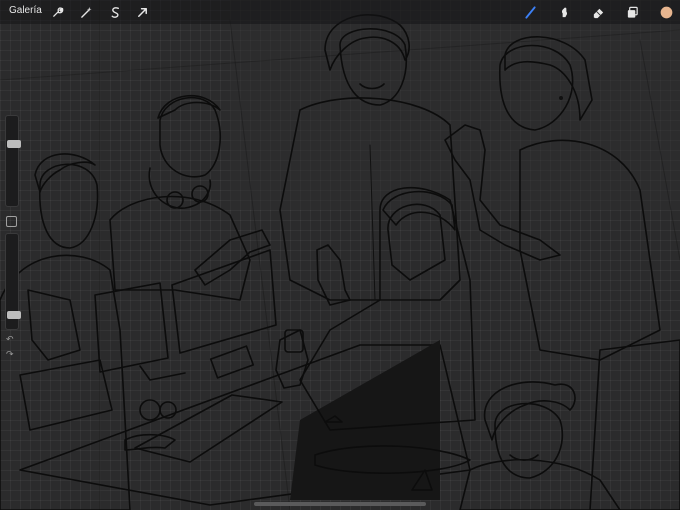 This screenshot has height=510, width=680. What do you see at coordinates (115, 12) in the screenshot?
I see `selection-icon` at bounding box center [115, 12].